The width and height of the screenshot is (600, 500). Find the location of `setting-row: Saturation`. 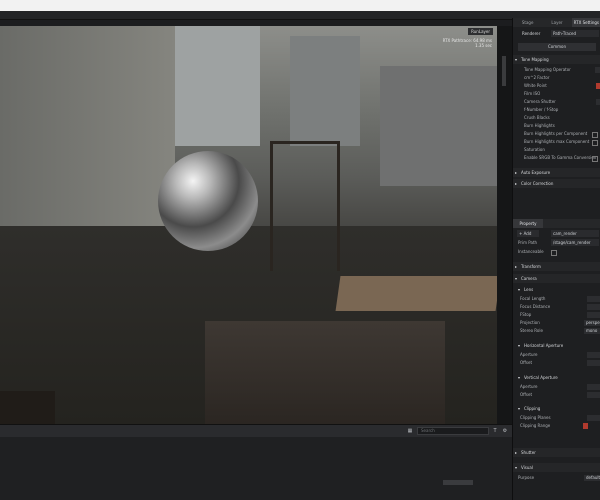

setting-row: Saturation is located at coordinates (556, 150).